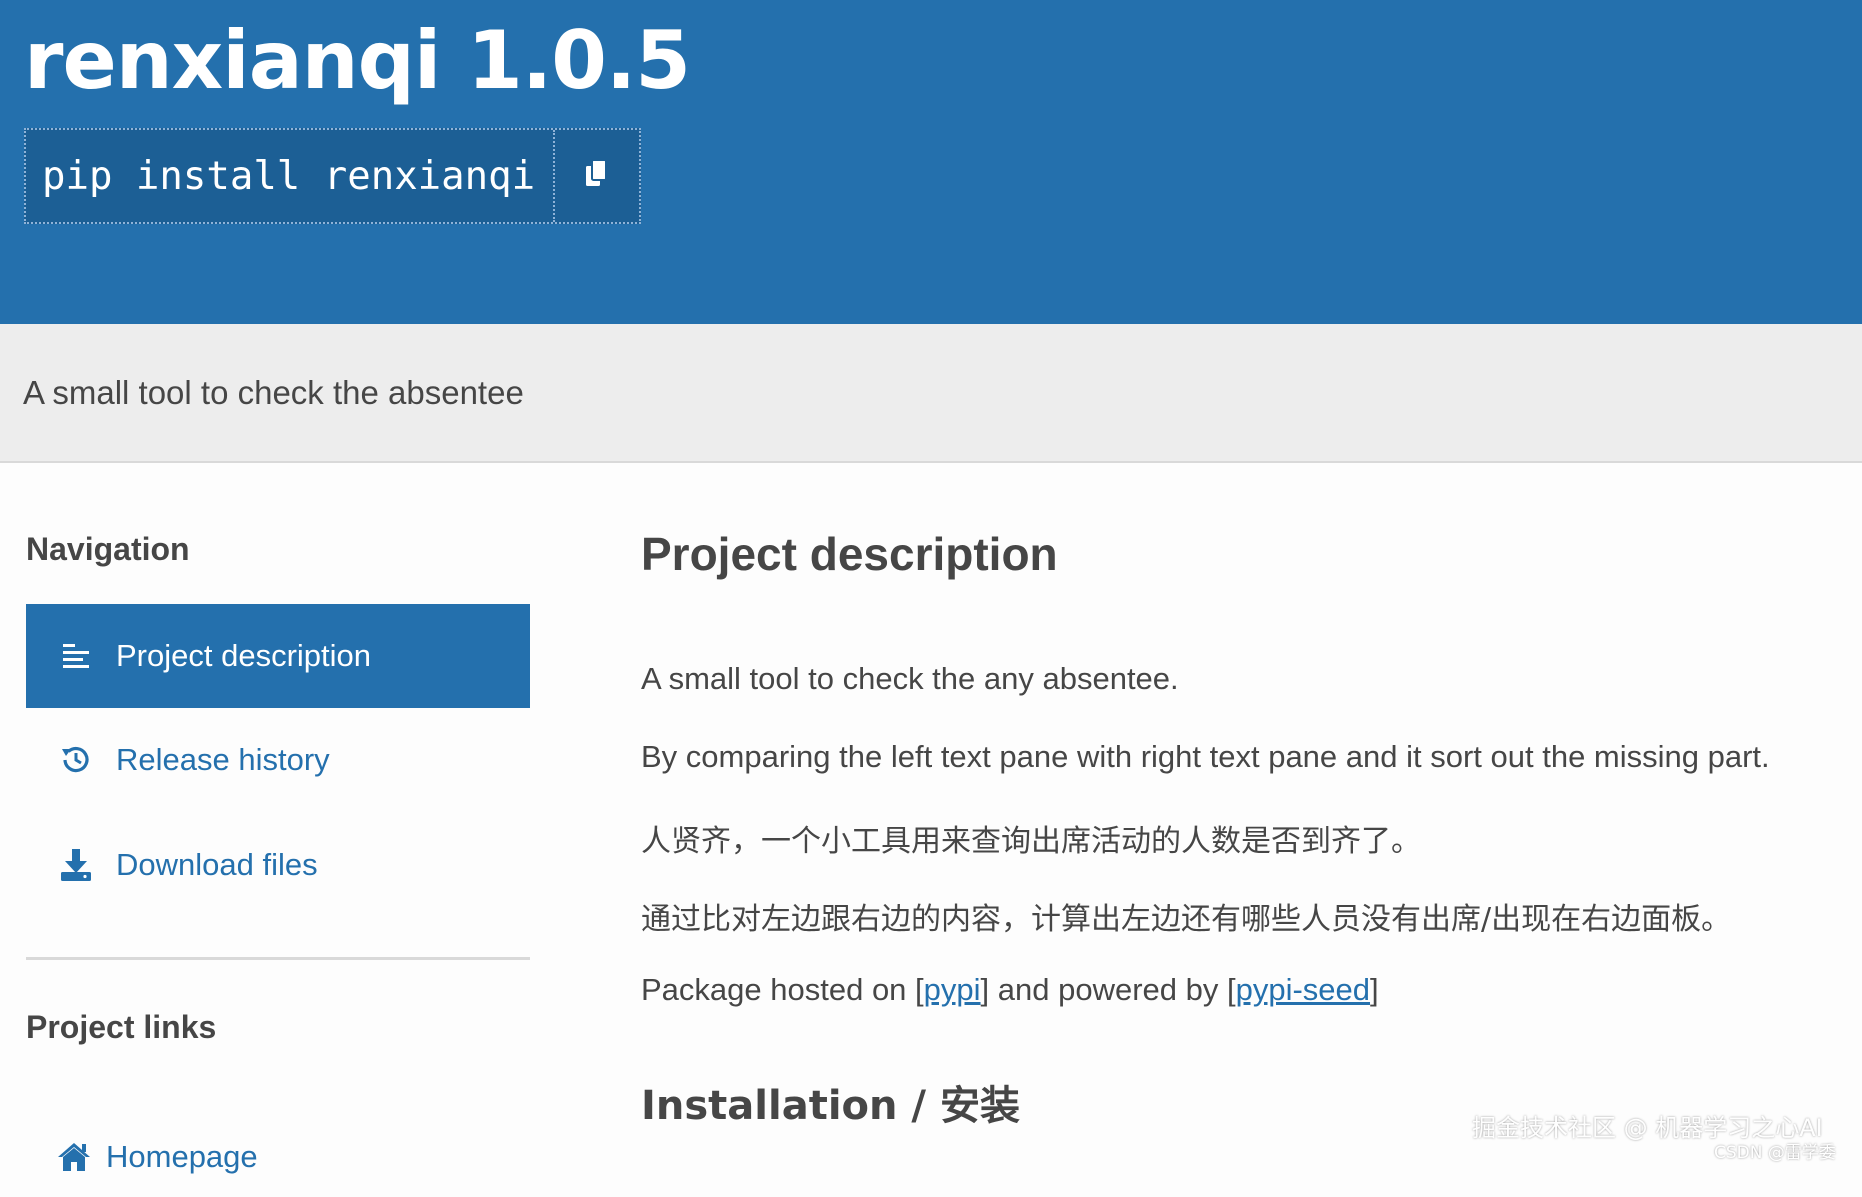  What do you see at coordinates (1108, 989) in the screenshot?
I see `hosted-middle: ] and powered by [` at bounding box center [1108, 989].